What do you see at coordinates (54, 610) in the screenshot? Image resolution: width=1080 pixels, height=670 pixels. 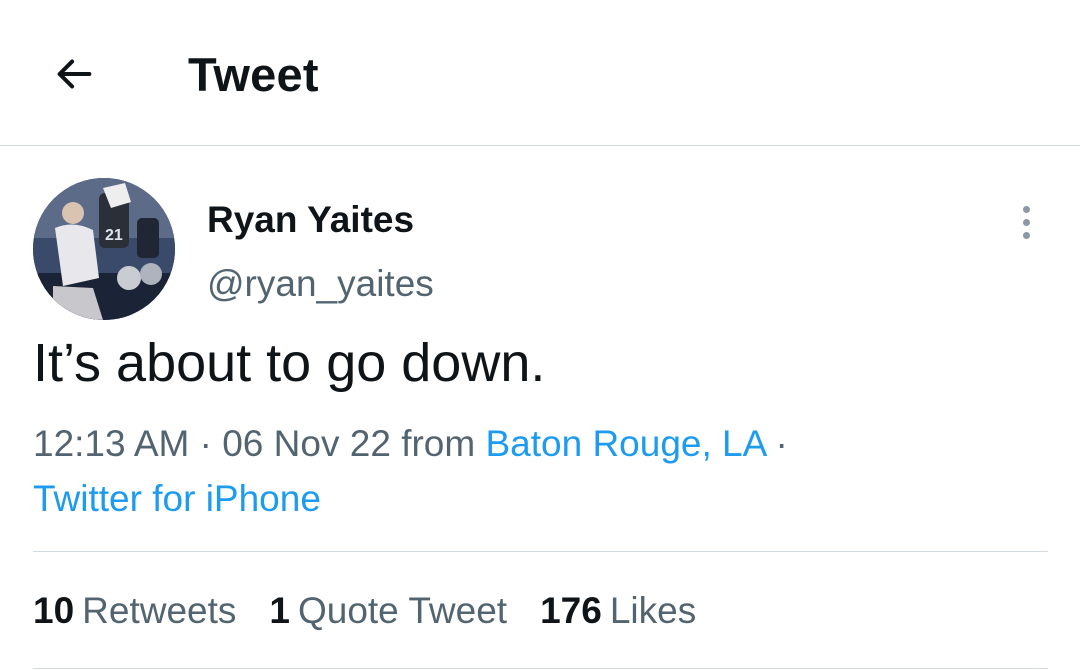 I see `retweets-count: 10` at bounding box center [54, 610].